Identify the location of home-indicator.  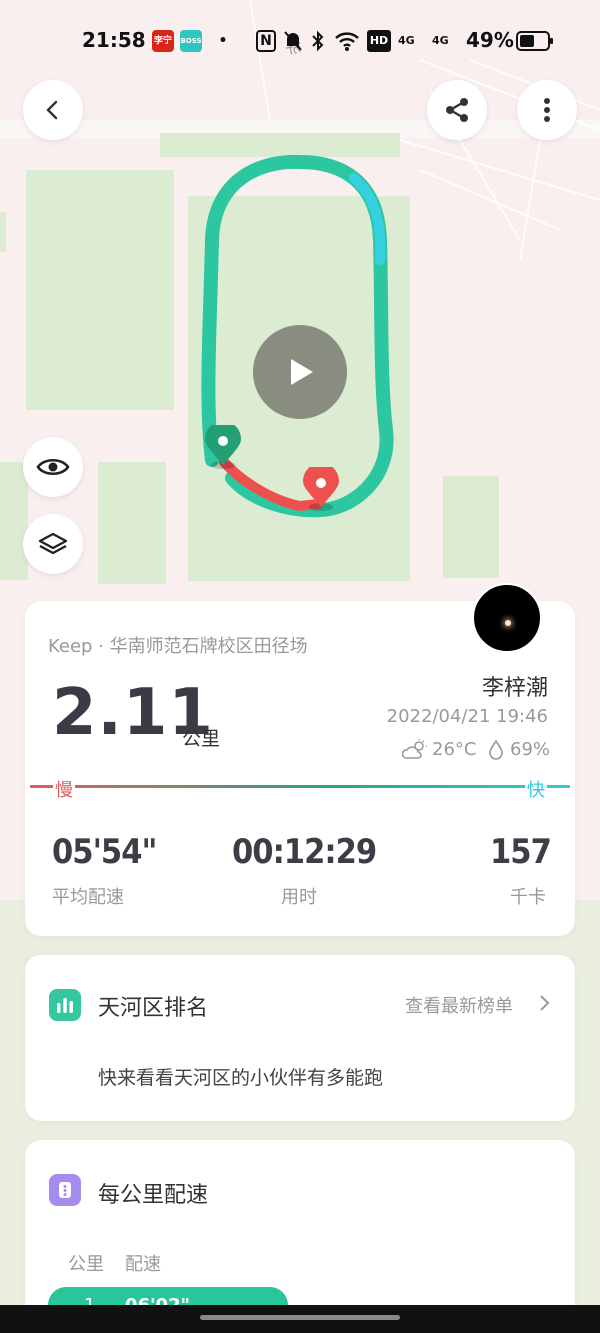
(300, 1317).